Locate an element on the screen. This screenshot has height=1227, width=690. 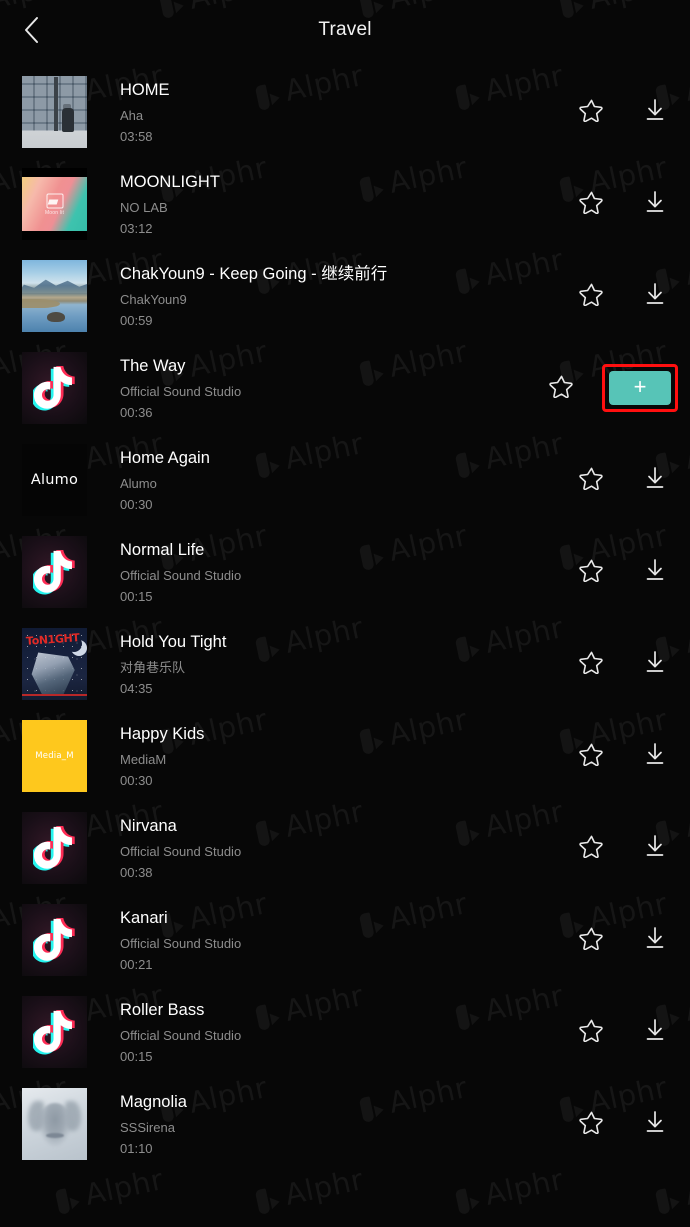
track-duration: 03:58 is located at coordinates (136, 136).